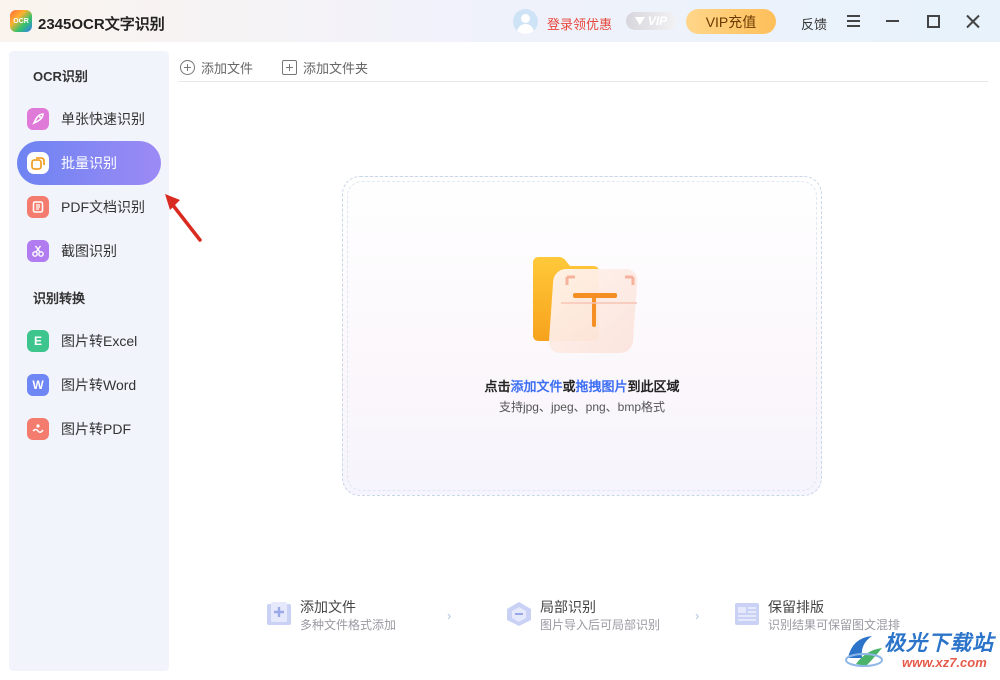 This screenshot has width=1000, height=680. Describe the element at coordinates (348, 625) in the screenshot. I see `step-desc: 多种文件格式添加` at that location.